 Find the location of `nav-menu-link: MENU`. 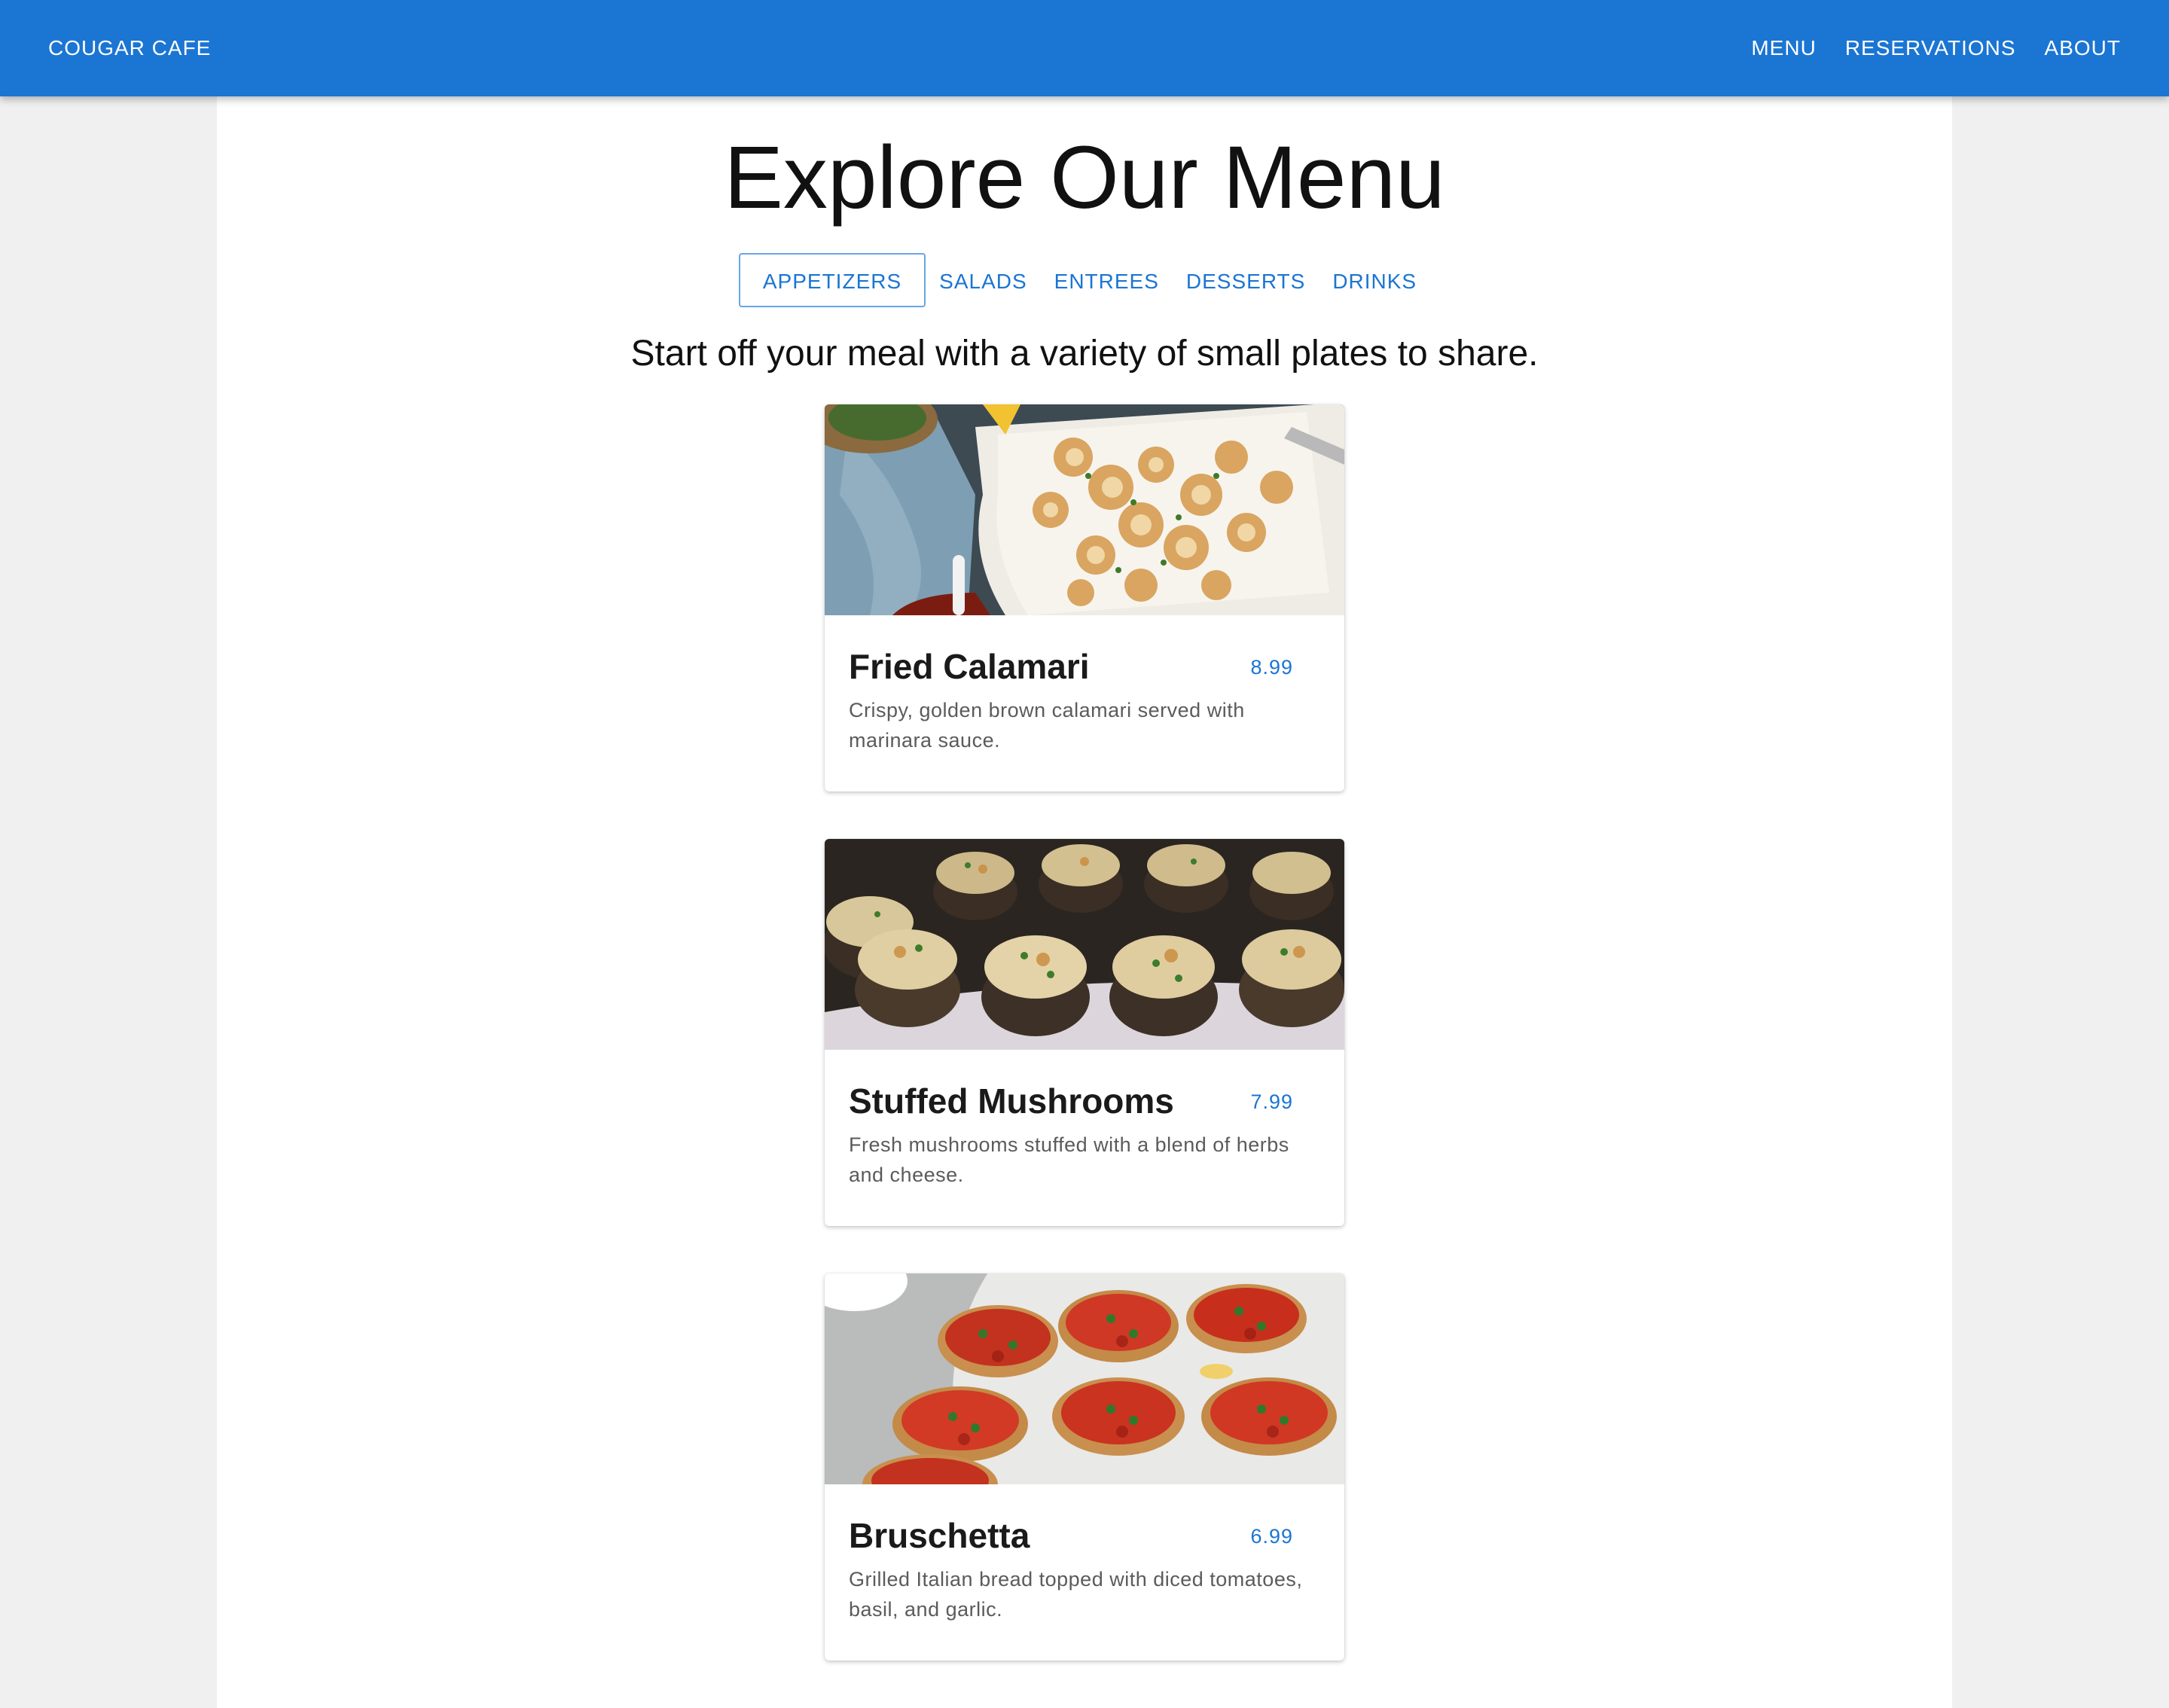

nav-menu-link: MENU is located at coordinates (1784, 48).